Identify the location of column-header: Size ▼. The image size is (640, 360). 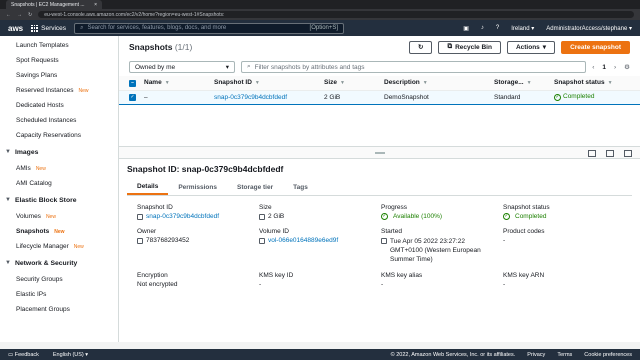
(350, 83).